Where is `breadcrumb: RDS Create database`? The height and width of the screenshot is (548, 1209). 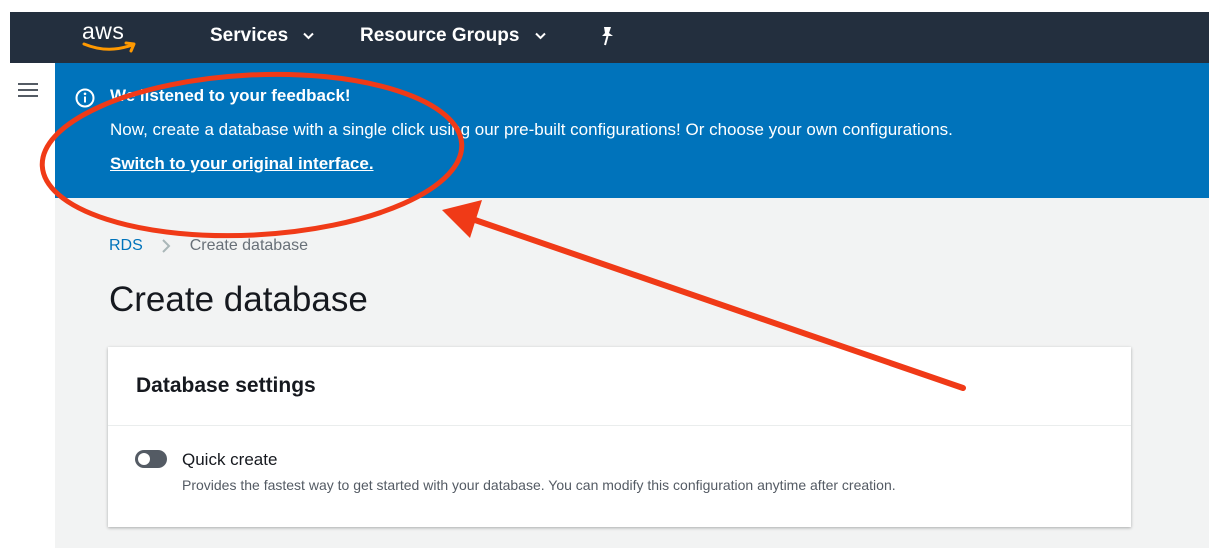 breadcrumb: RDS Create database is located at coordinates (208, 246).